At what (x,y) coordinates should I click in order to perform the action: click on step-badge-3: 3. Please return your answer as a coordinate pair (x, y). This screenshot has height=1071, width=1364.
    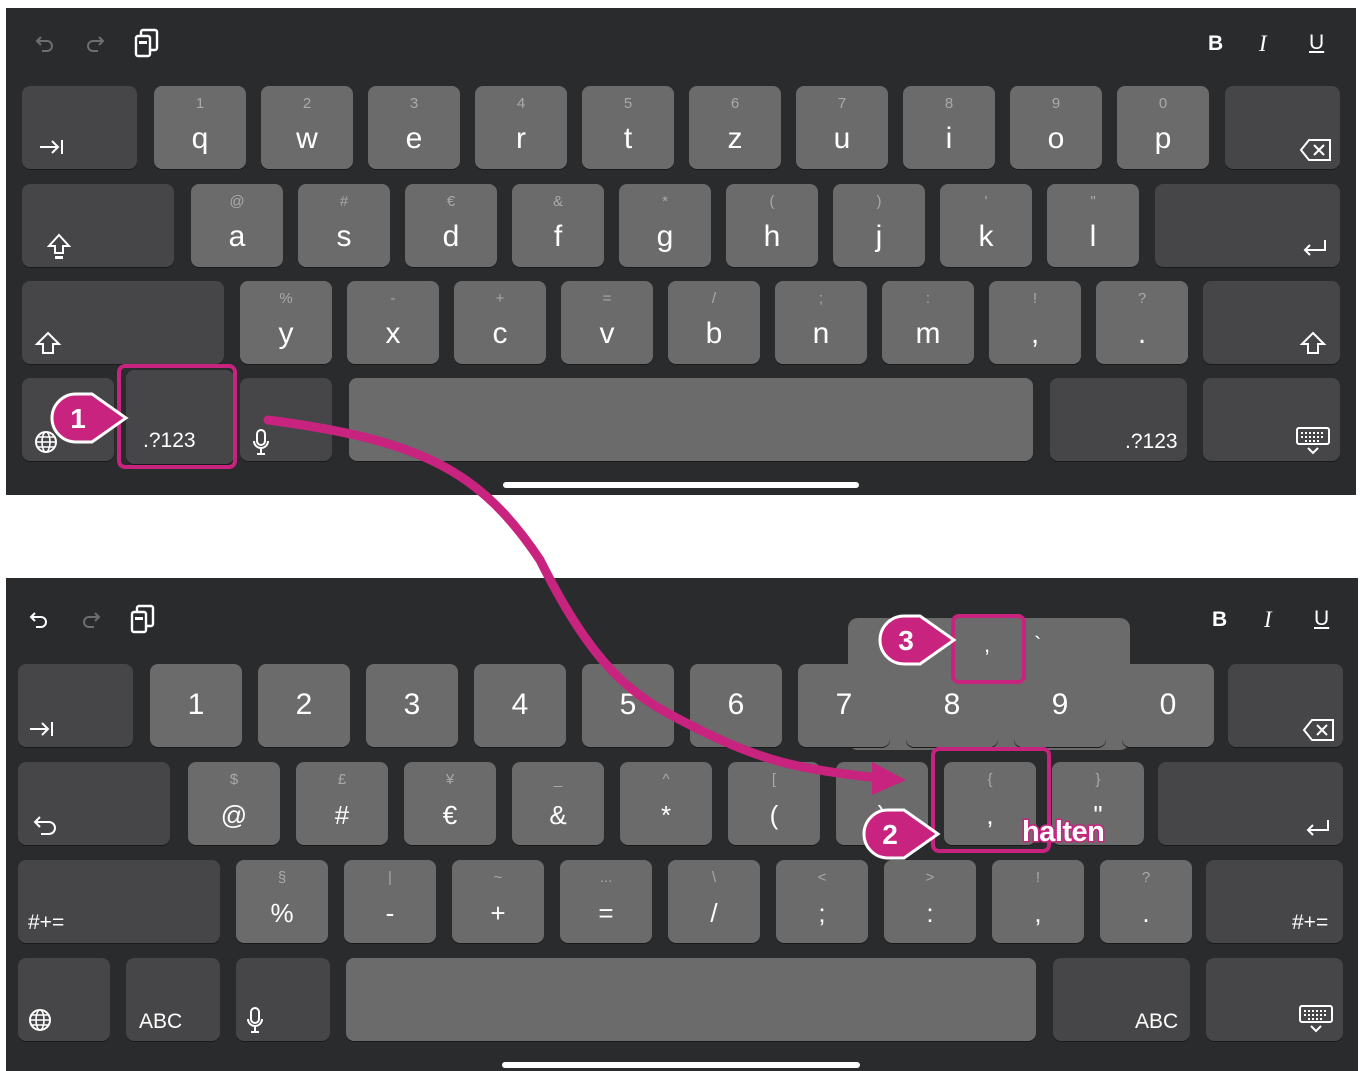
    Looking at the image, I should click on (917, 640).